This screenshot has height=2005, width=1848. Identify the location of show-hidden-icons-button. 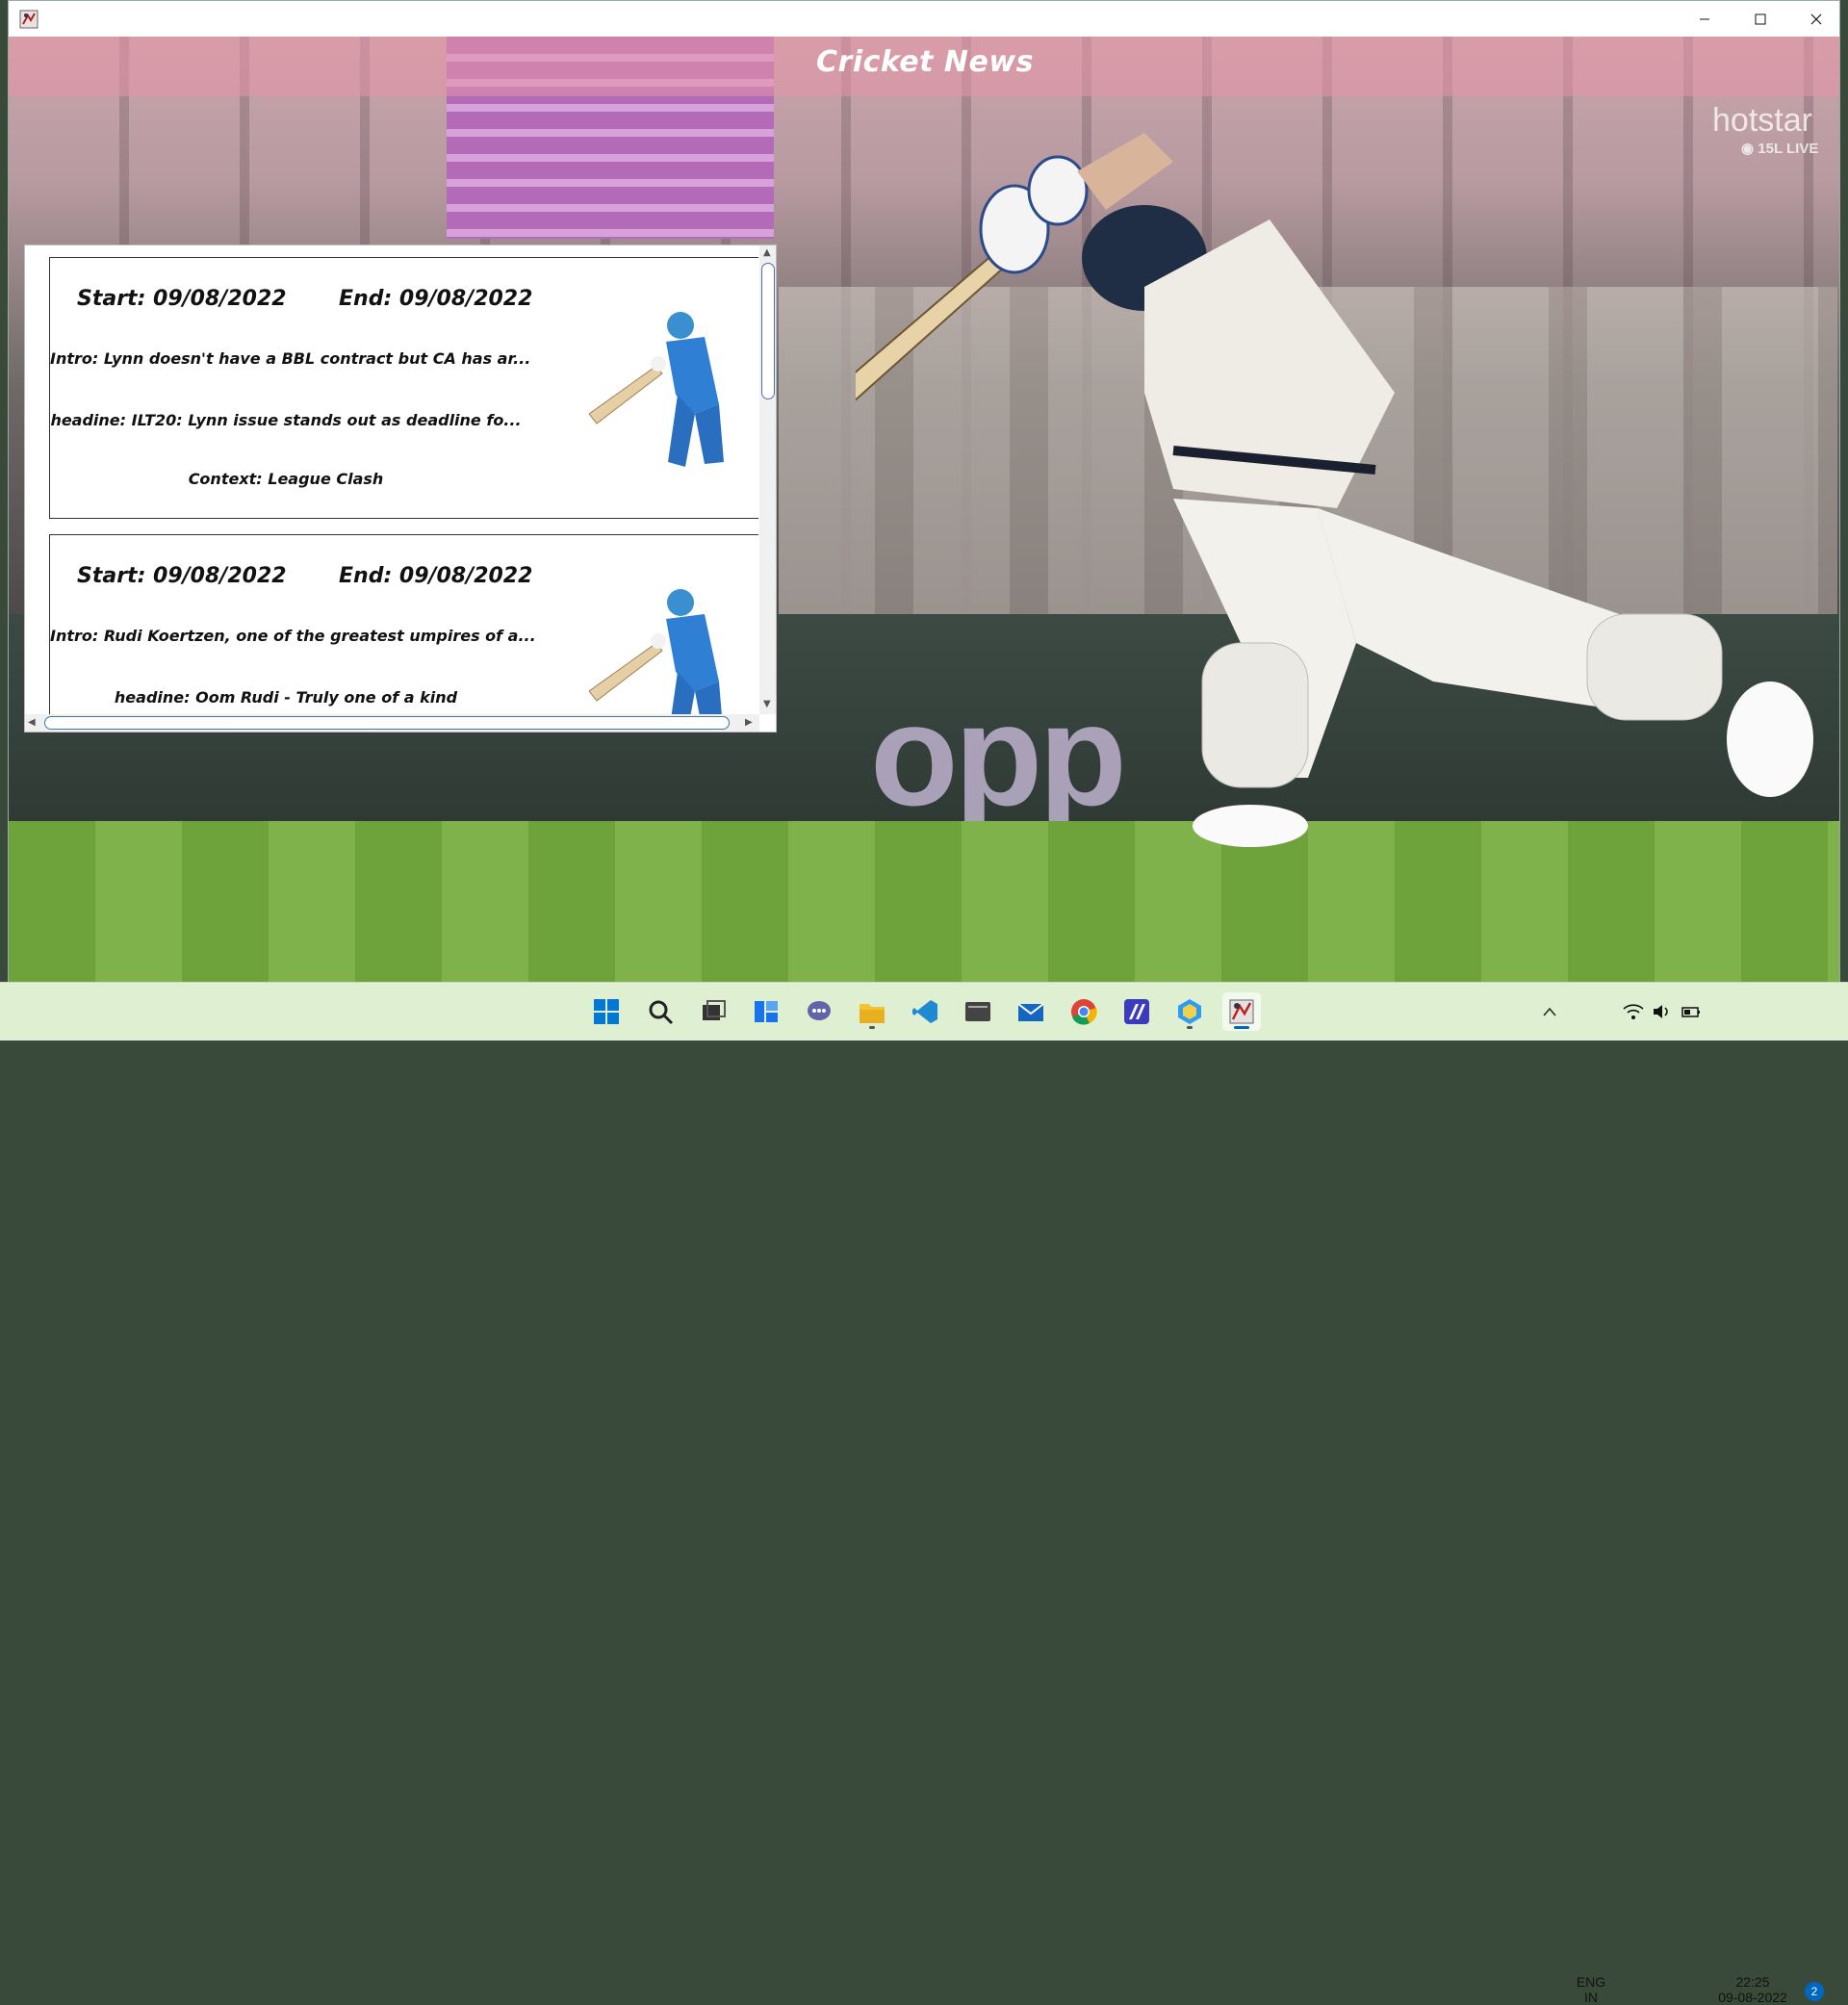
(1549, 1011).